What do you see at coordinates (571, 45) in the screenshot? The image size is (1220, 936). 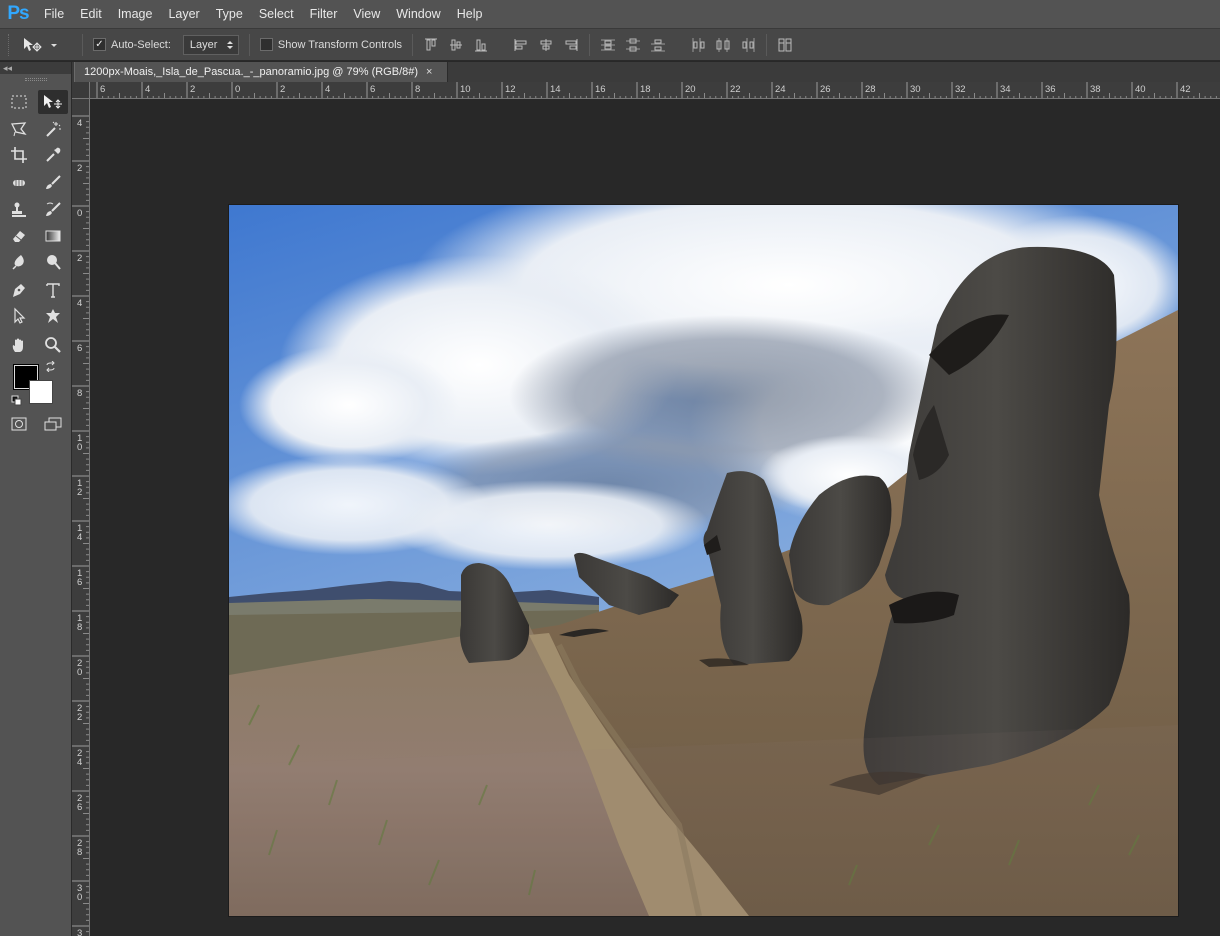 I see `align-right-edges-icon` at bounding box center [571, 45].